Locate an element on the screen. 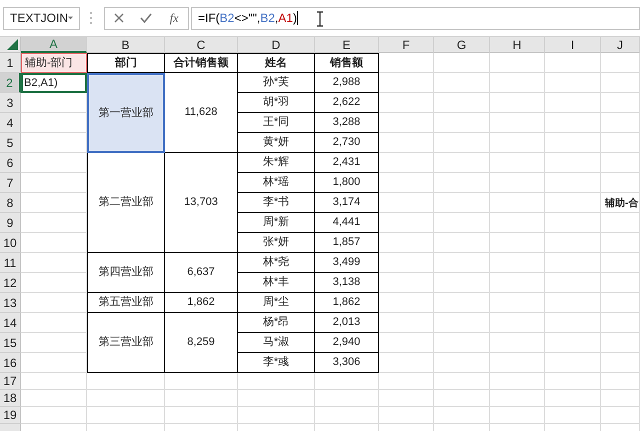 The width and height of the screenshot is (640, 431). sales-cell: 2,431 is located at coordinates (347, 163).